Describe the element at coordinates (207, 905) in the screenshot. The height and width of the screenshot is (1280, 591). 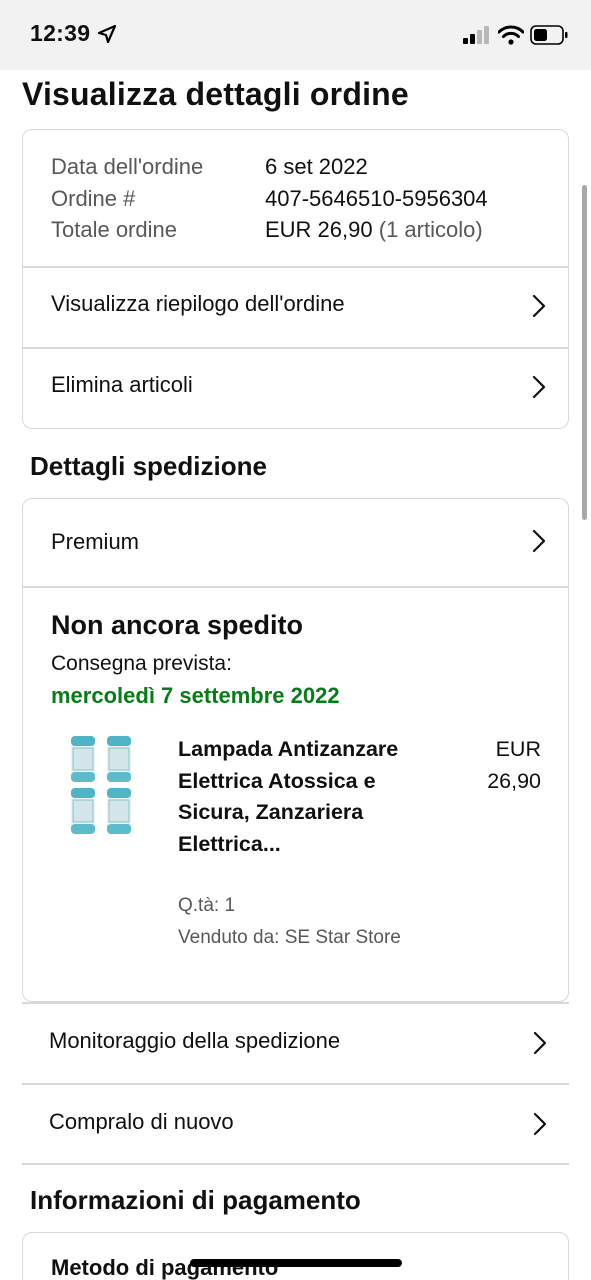
I see `product-quantity: Q.tà: 1` at that location.